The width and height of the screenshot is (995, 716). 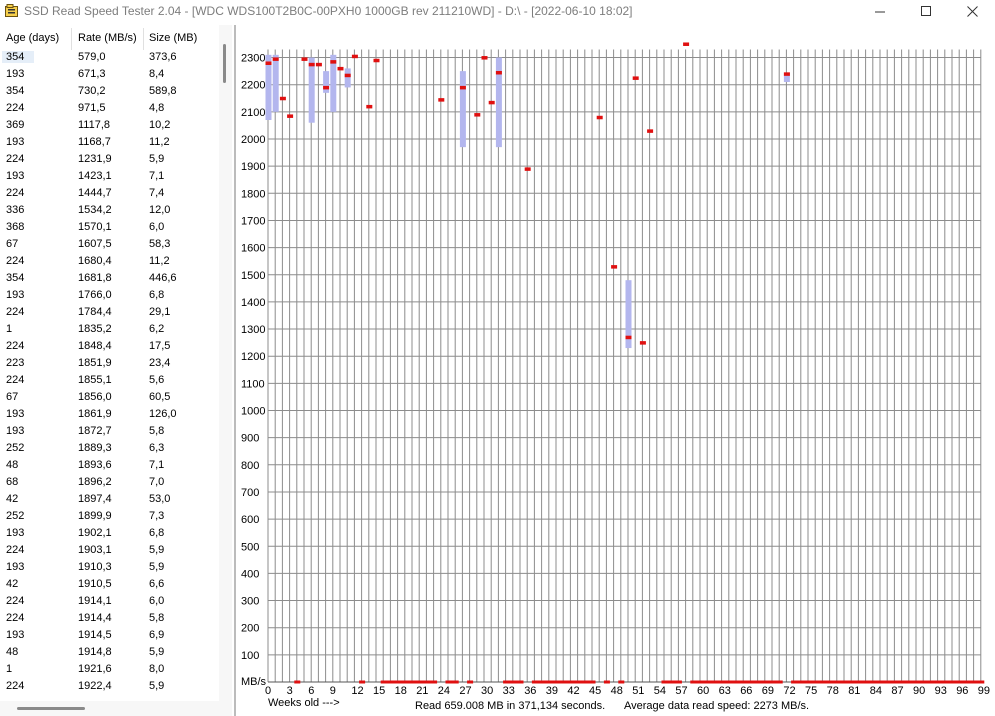 What do you see at coordinates (225, 363) in the screenshot?
I see `vertical-scrollbar` at bounding box center [225, 363].